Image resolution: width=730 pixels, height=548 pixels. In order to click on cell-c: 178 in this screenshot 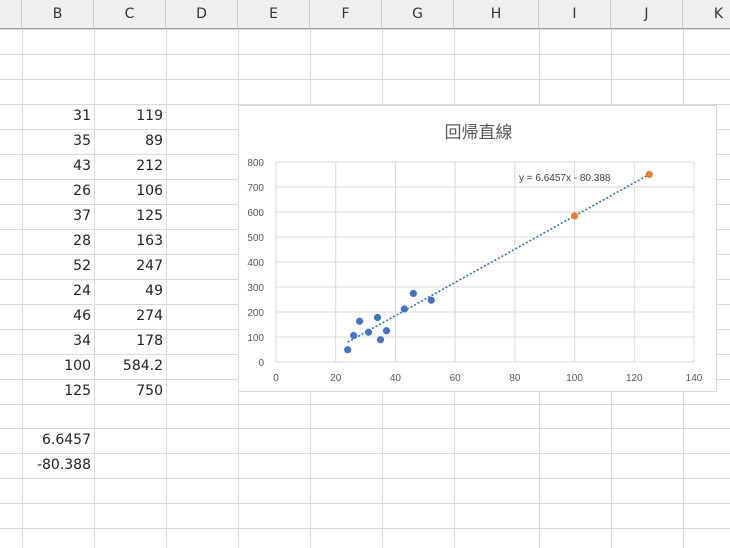, I will do `click(130, 341)`.